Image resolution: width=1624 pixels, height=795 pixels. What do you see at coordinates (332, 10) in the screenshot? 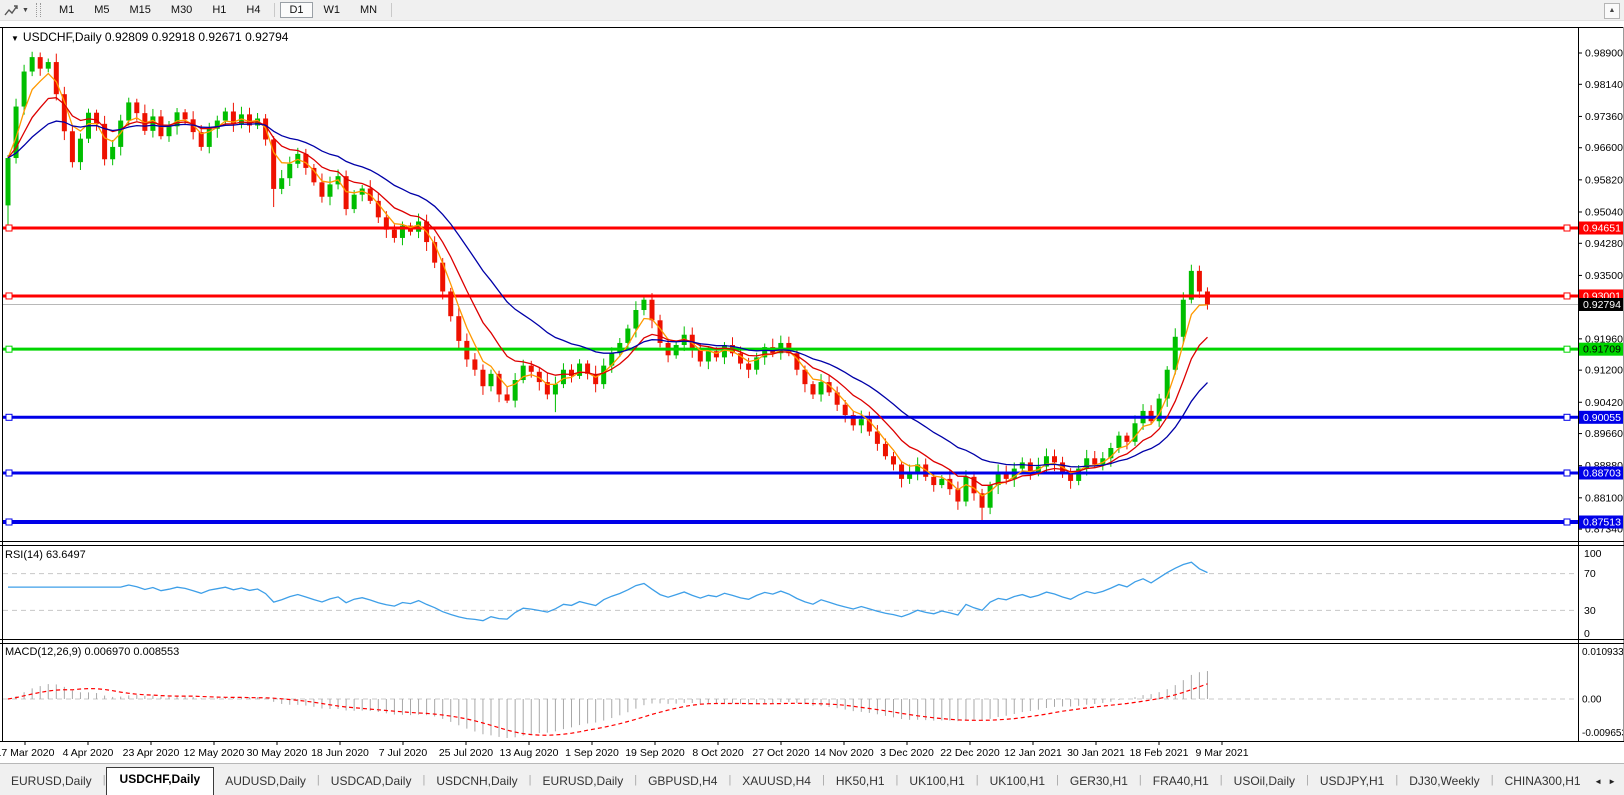
I see `timeframe-button-w1: W1` at bounding box center [332, 10].